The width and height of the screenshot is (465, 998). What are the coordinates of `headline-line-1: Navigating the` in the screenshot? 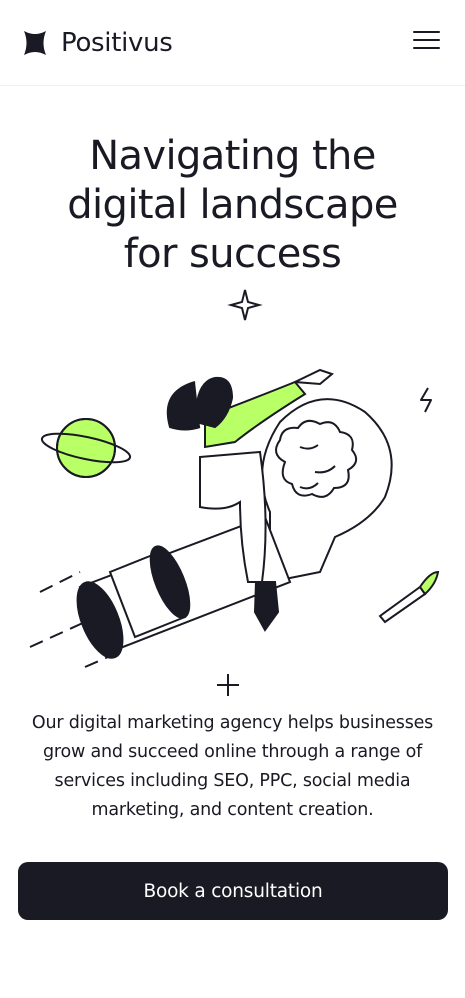 It's located at (232, 156).